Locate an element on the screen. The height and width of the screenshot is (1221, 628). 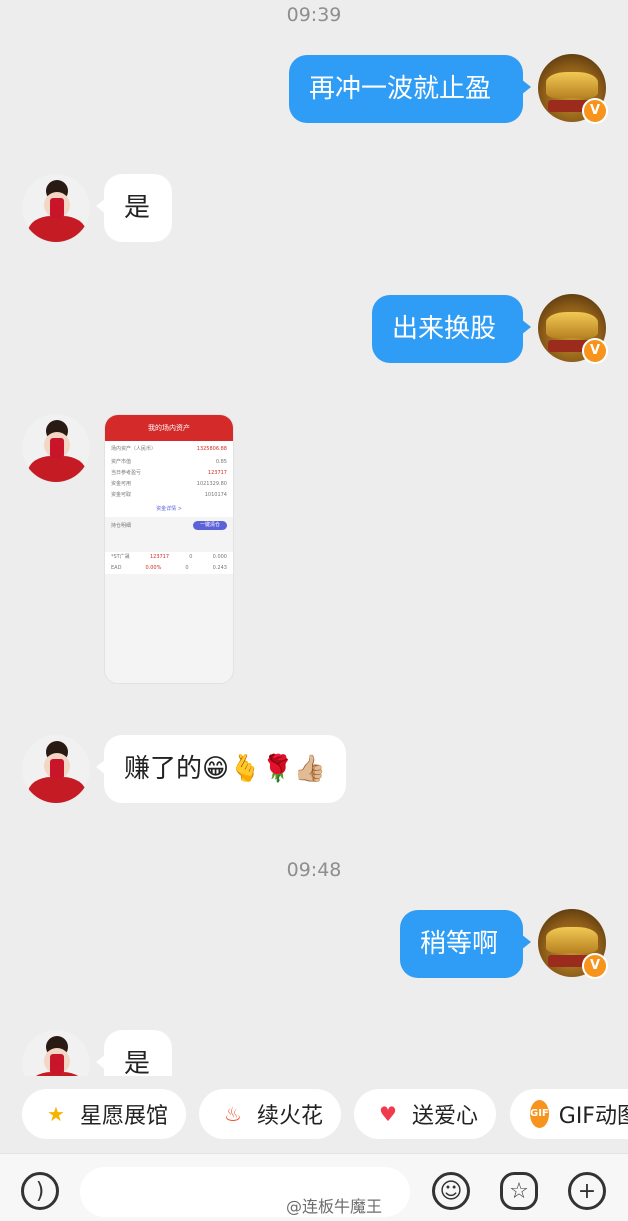
screenshot-holdings: *ST广晟 123717 0 0.000 EAD 0.00% 0 0.243 is located at coordinates (169, 563).